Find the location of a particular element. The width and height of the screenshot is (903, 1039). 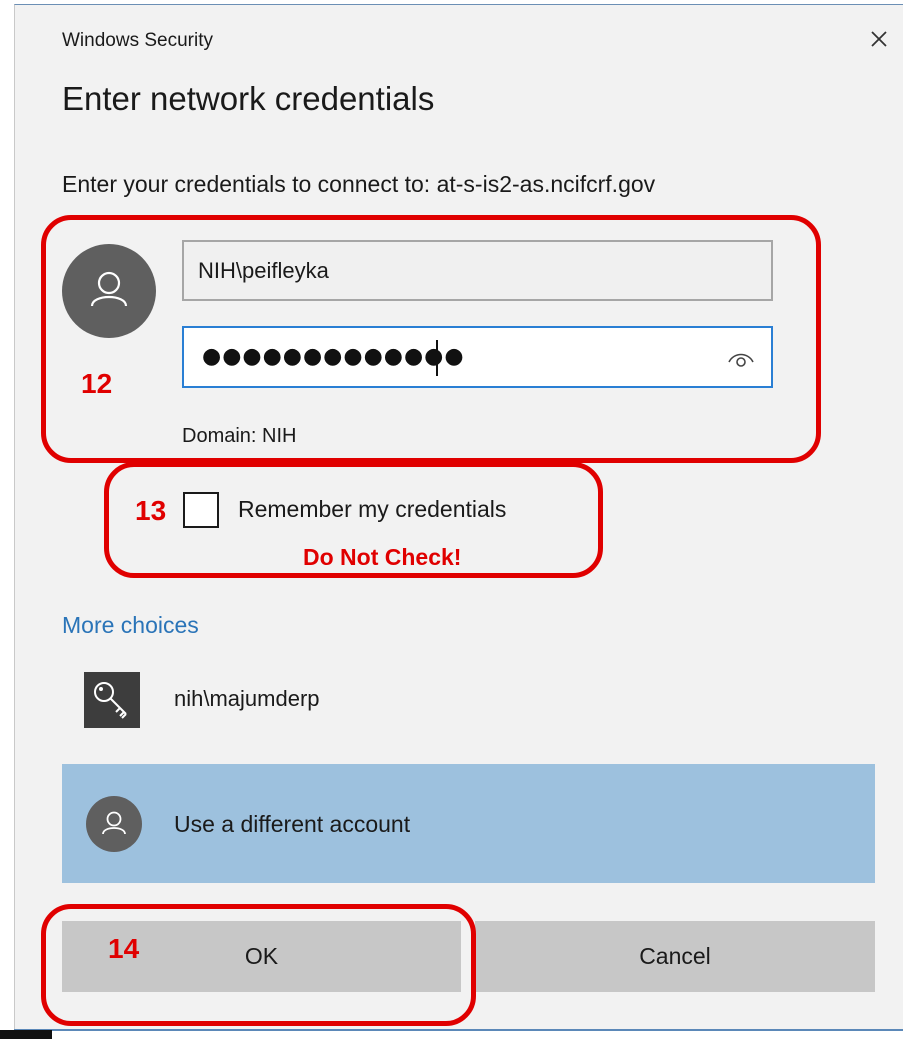

remember-credentials-label: Remember my credentials is located at coordinates (372, 509).